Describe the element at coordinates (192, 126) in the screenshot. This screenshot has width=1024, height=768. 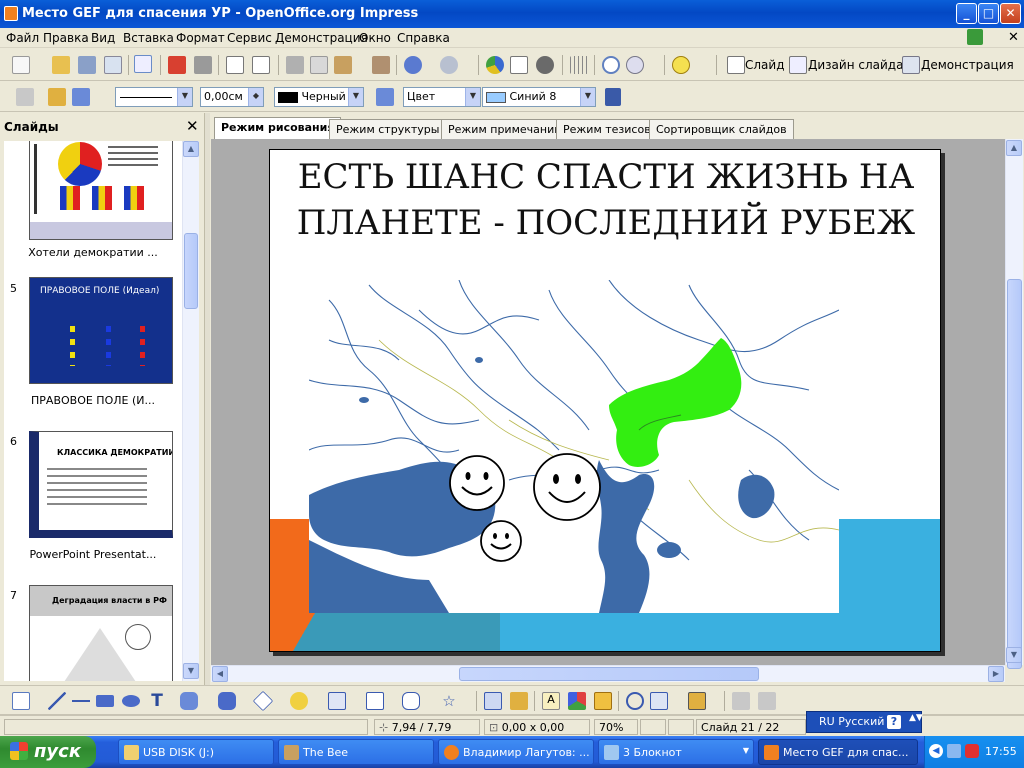
I see `slides-panel-close-icon: ✕` at that location.